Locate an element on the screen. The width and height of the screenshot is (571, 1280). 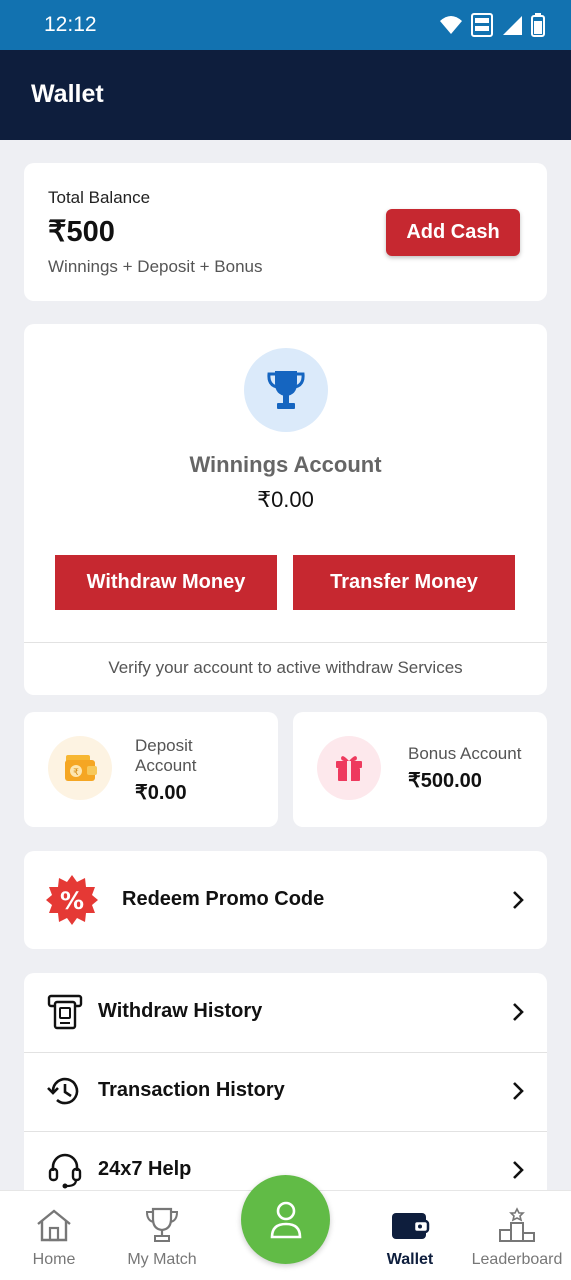
bonus-account-label: Bonus Account is located at coordinates (465, 753).